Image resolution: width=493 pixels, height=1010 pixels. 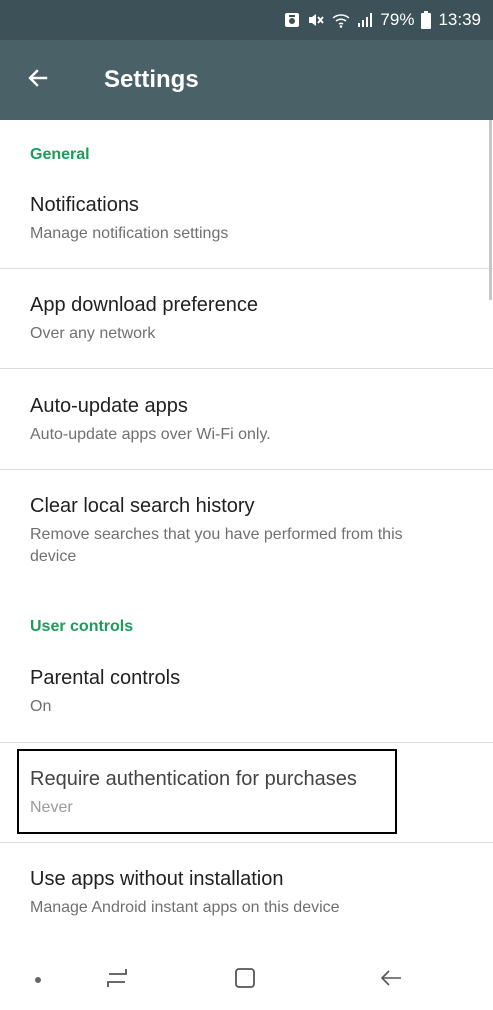 I want to click on arrow-left-icon, so click(x=38, y=80).